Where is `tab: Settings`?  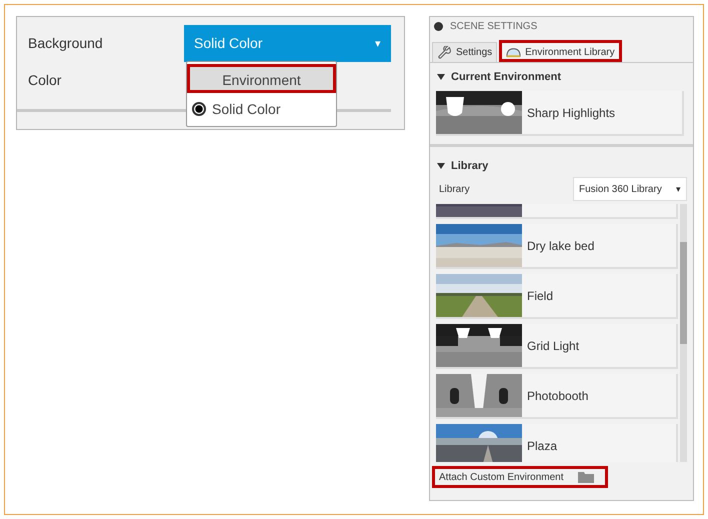
tab: Settings is located at coordinates (465, 52).